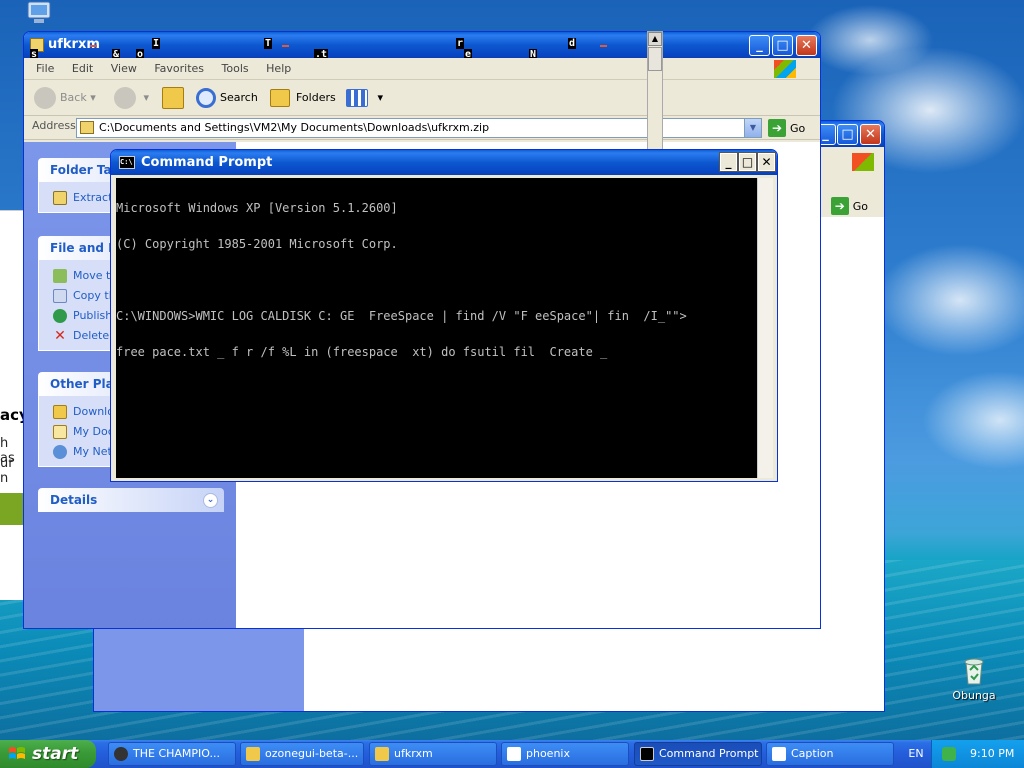  I want to click on taskbar-item-phoenix: phoenix, so click(565, 754).